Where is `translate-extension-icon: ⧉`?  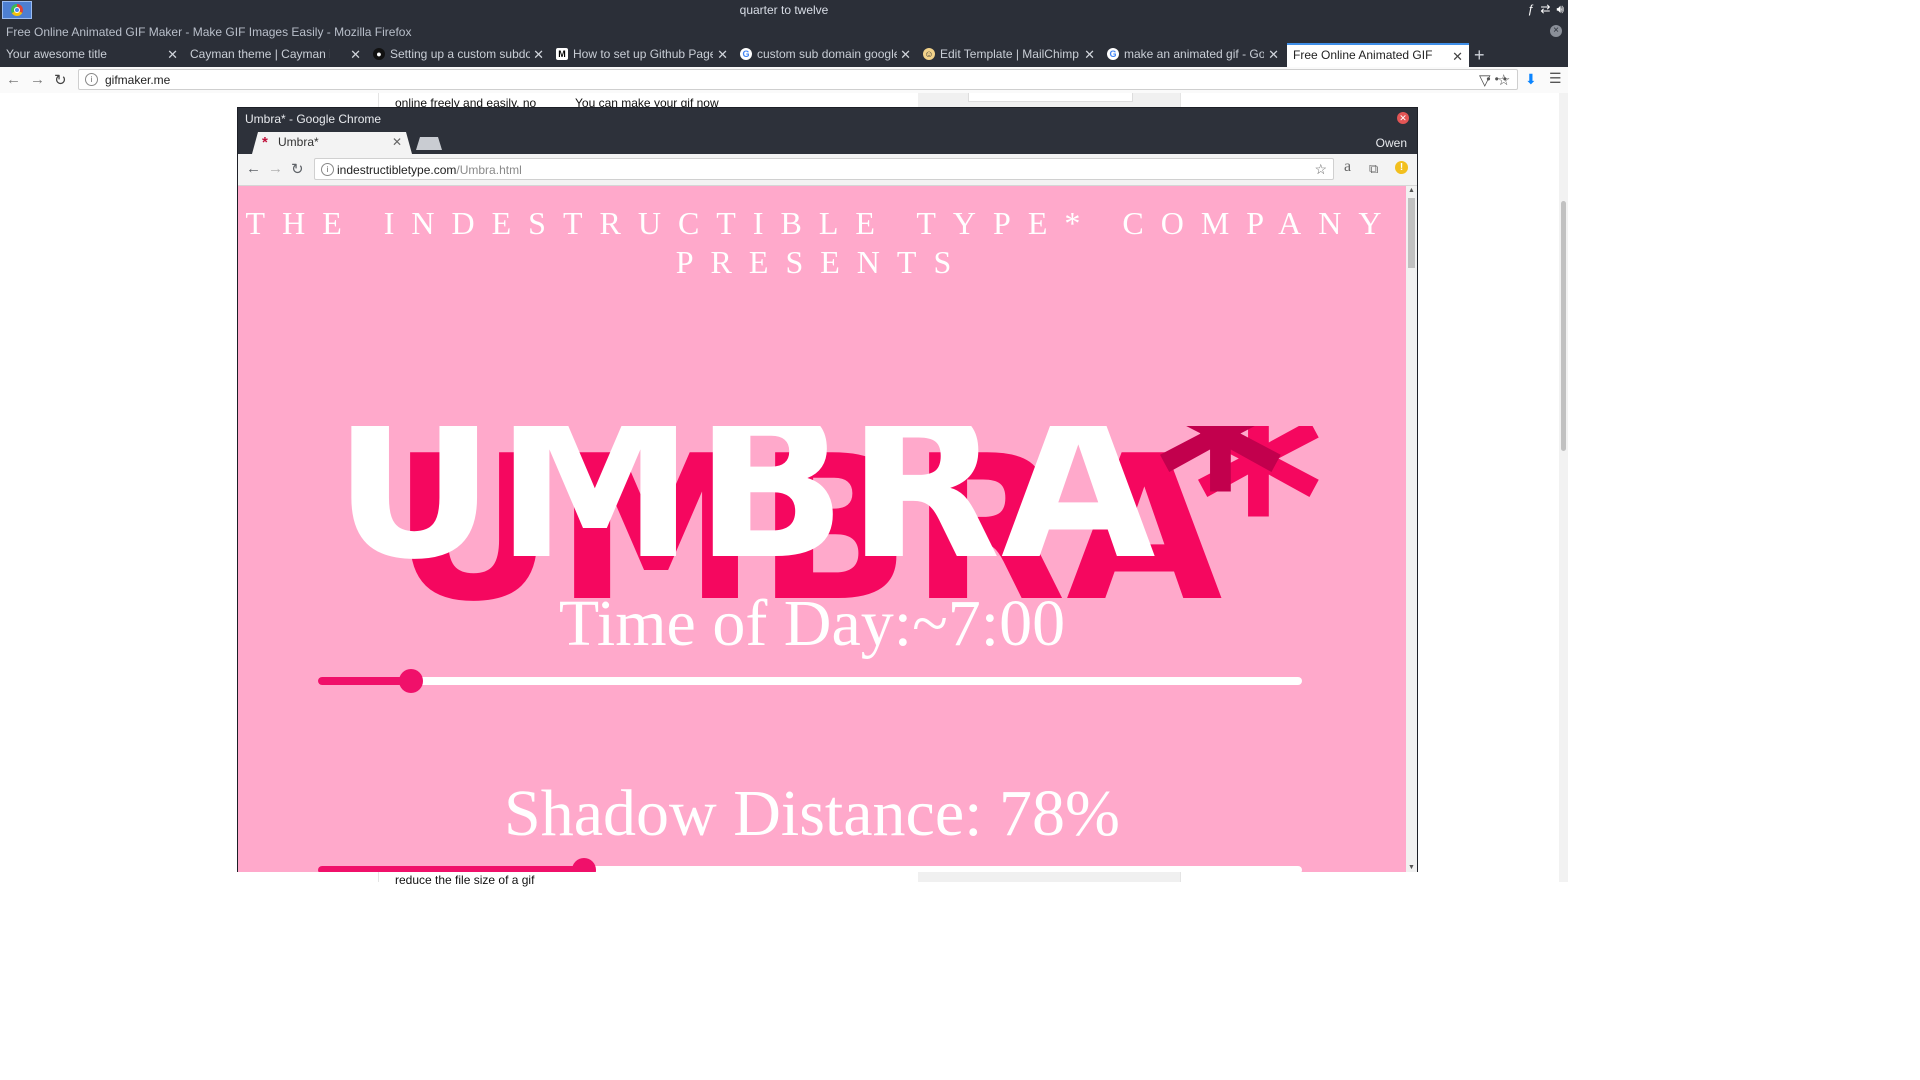
translate-extension-icon: ⧉ is located at coordinates (1373, 169).